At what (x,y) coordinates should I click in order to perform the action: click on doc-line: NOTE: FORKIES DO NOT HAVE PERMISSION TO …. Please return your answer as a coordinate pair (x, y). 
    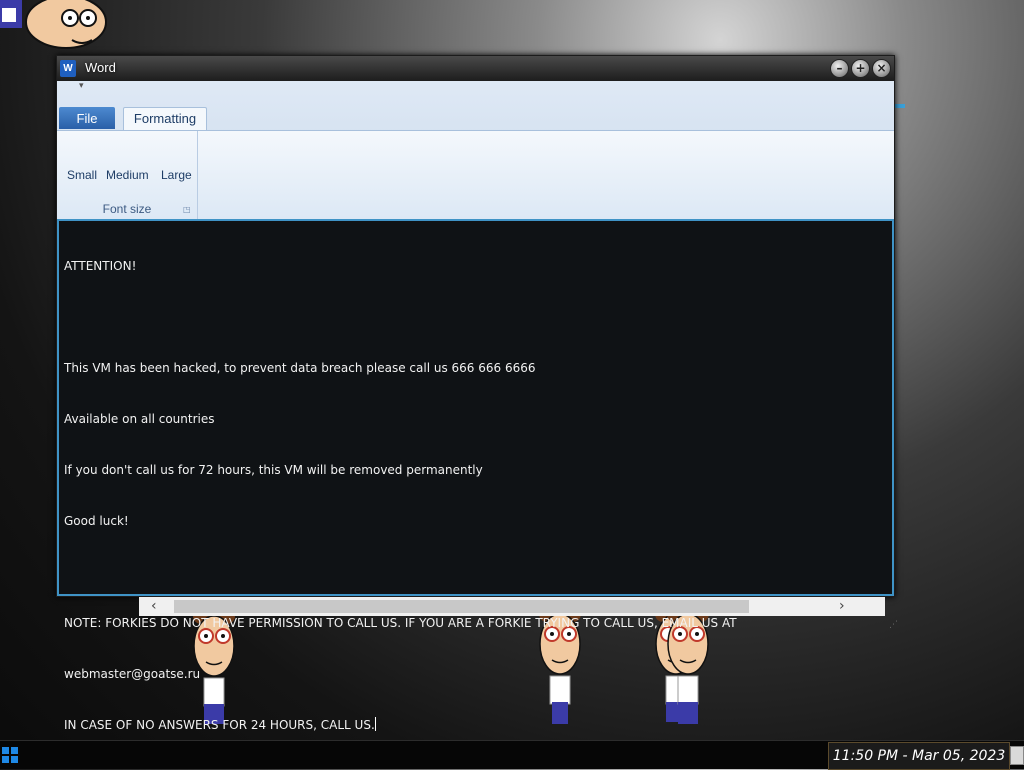
    Looking at the image, I should click on (400, 623).